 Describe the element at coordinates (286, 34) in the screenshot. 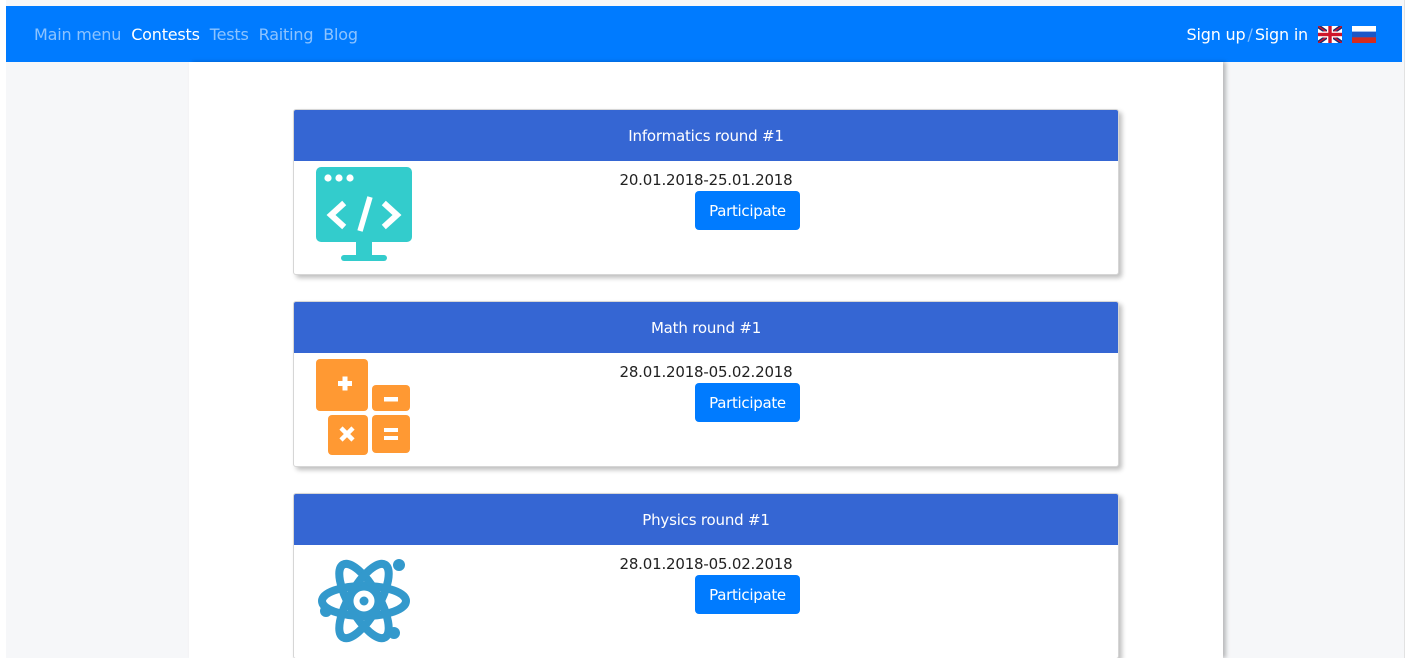

I see `nav-raiting: Raiting` at that location.